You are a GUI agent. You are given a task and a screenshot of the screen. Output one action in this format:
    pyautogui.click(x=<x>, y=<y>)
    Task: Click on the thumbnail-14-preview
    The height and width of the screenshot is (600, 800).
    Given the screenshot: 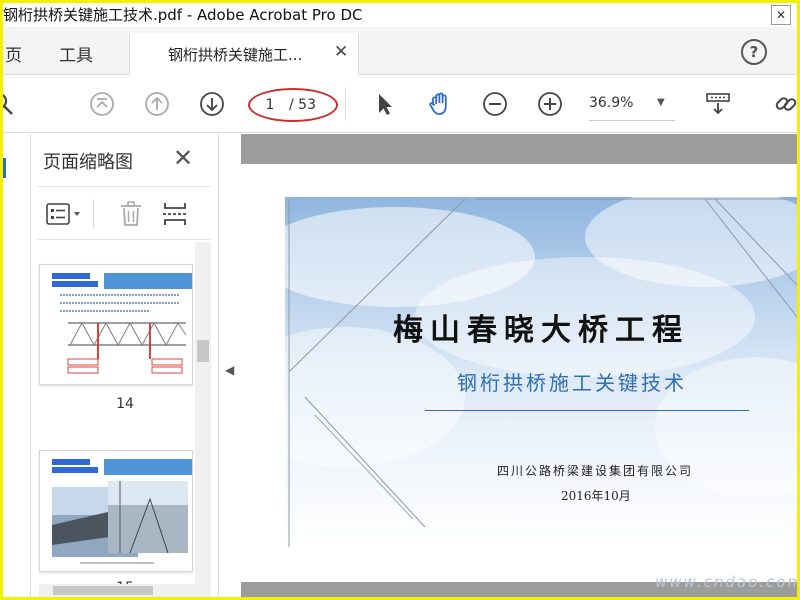 What is the action you would take?
    pyautogui.click(x=116, y=324)
    